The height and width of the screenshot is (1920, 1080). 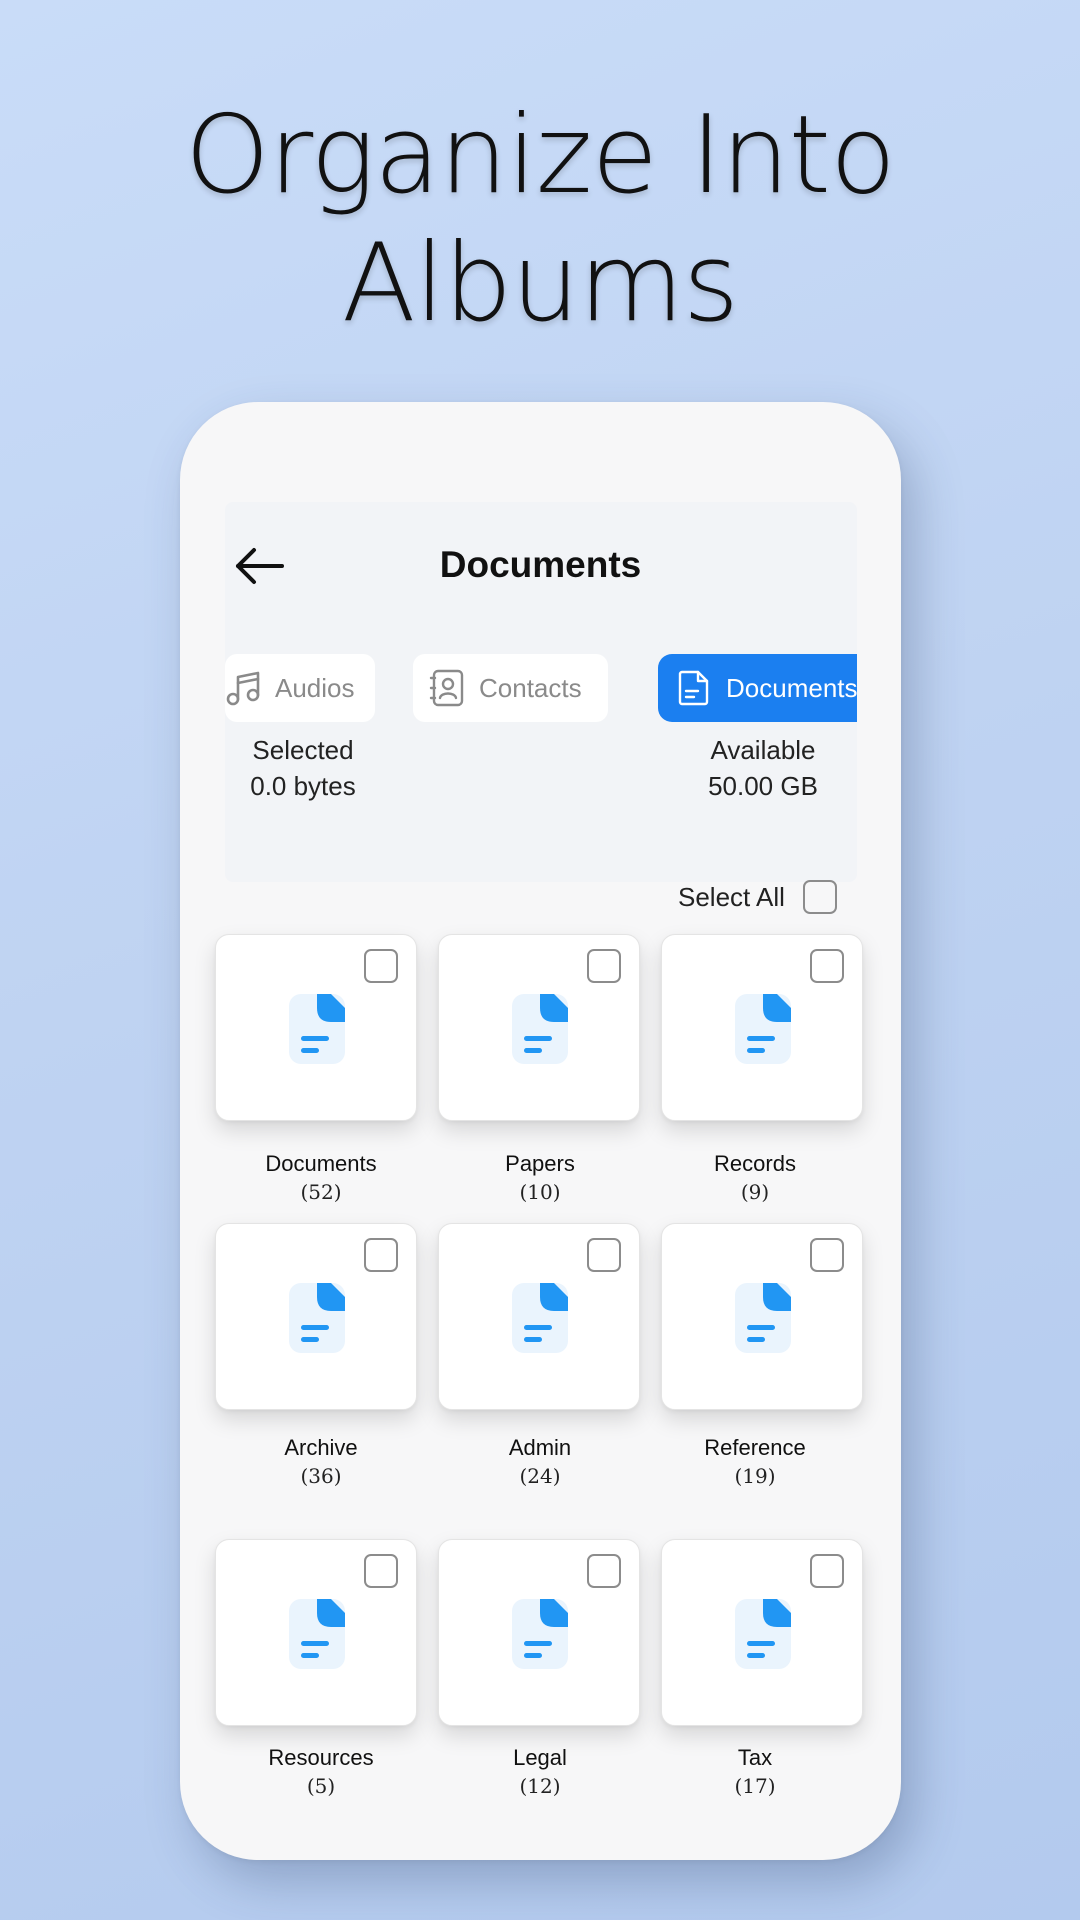 What do you see at coordinates (530, 687) in the screenshot?
I see `tab-label: Contacts` at bounding box center [530, 687].